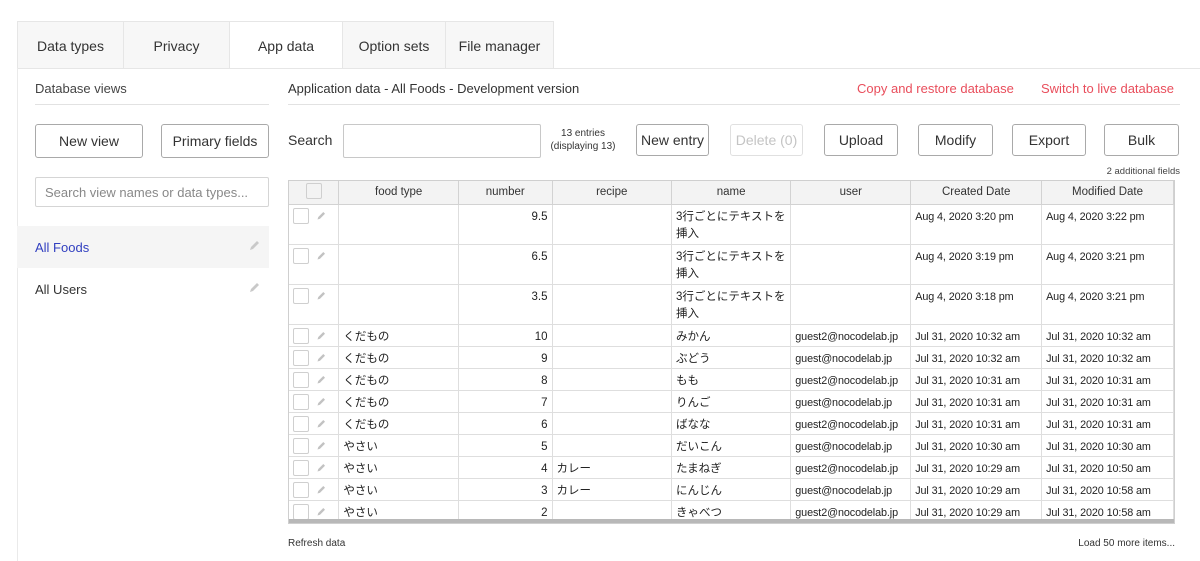 Image resolution: width=1200 pixels, height=561 pixels. What do you see at coordinates (505, 193) in the screenshot?
I see `column-header-number: number` at bounding box center [505, 193].